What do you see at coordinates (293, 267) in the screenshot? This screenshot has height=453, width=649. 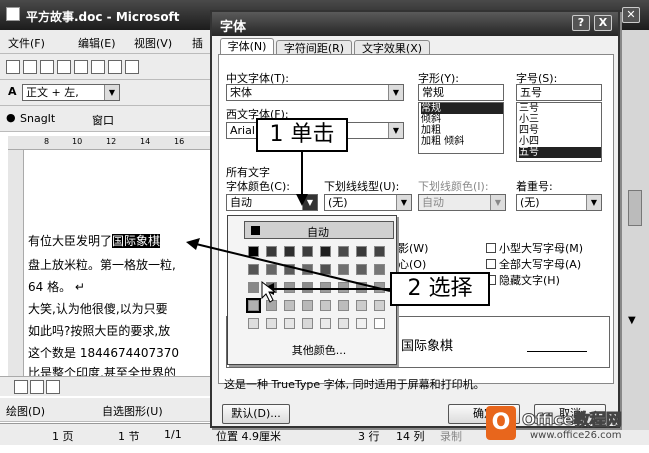 I see `arrow-to-text` at bounding box center [293, 267].